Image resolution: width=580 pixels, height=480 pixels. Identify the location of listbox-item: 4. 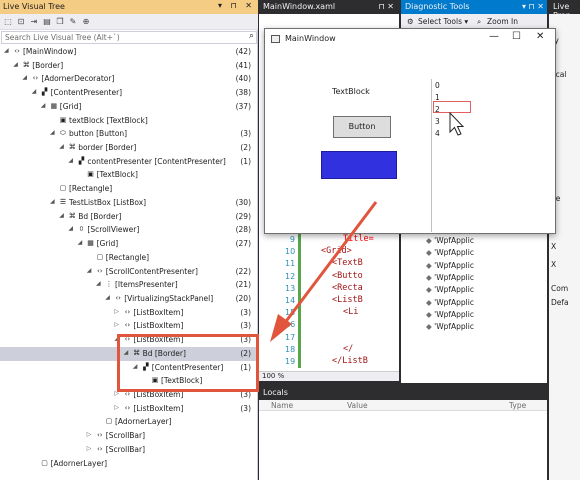
(437, 133).